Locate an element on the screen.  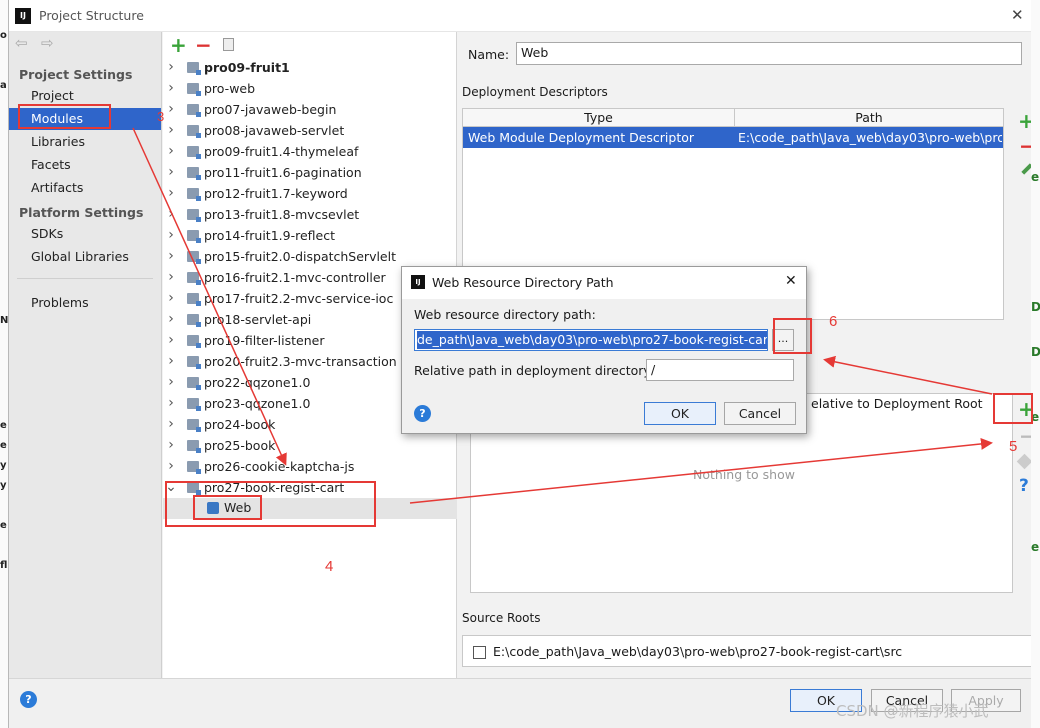
arrow-modules-to-module is located at coordinates (209, 296).